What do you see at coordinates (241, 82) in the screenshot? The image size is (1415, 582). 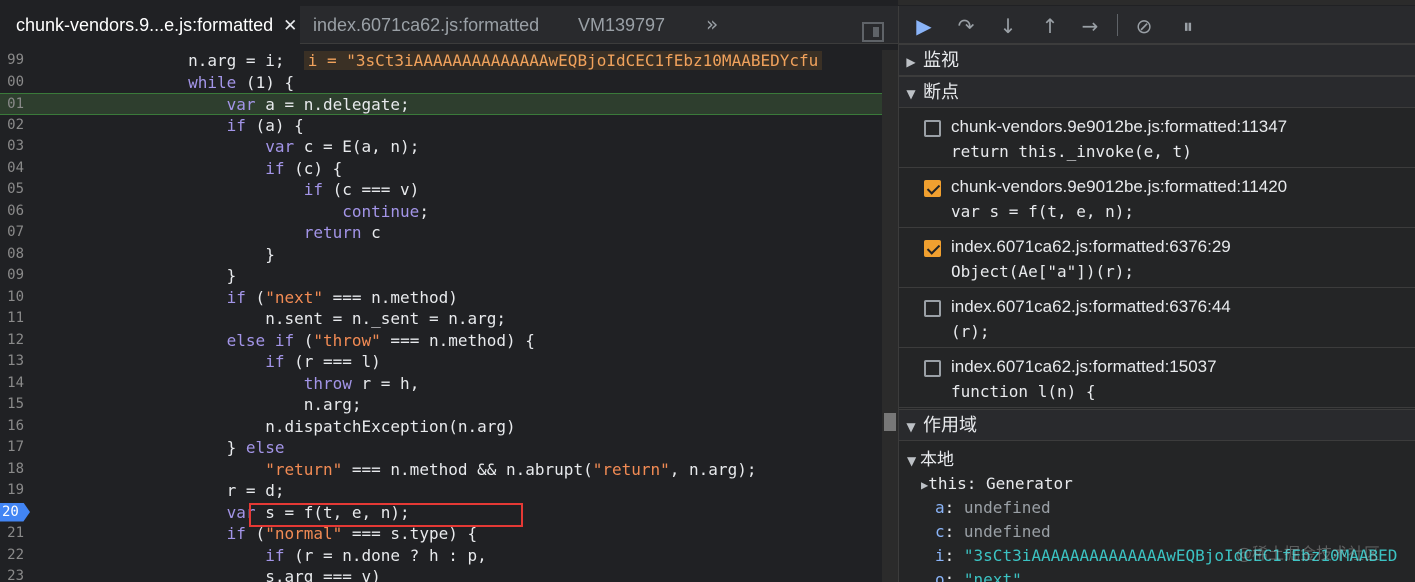 I see `code-text: while (1) {` at bounding box center [241, 82].